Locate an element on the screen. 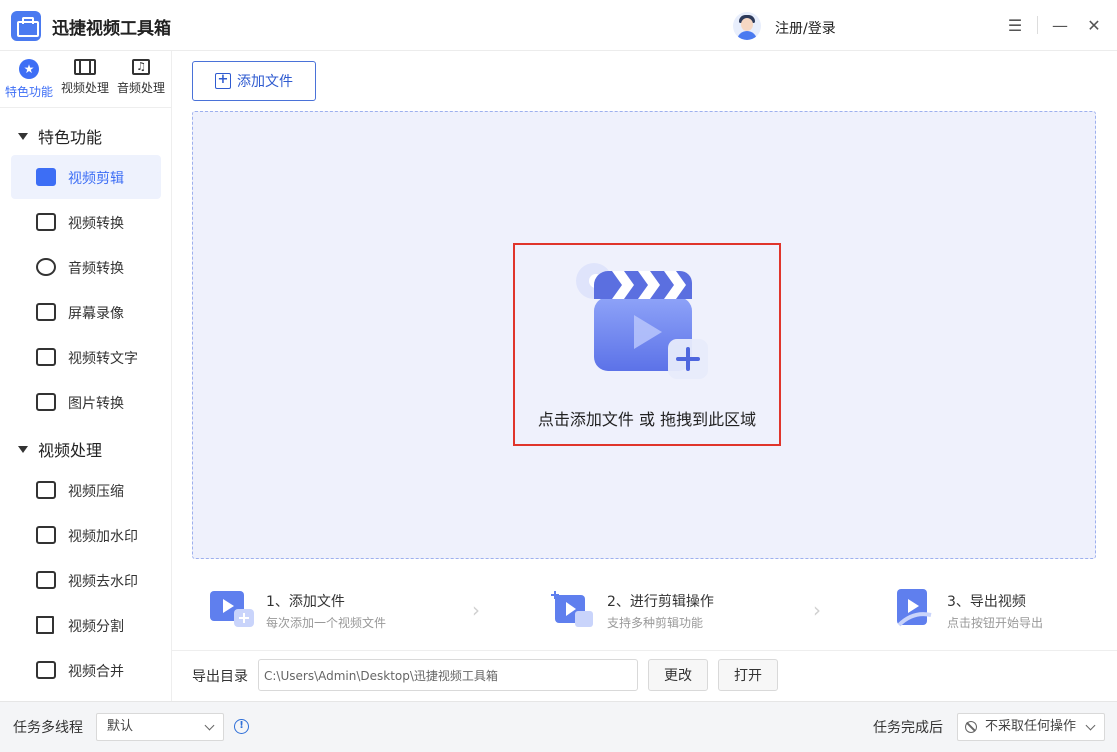 The height and width of the screenshot is (752, 1117). sidebar-item-label: 视频分割 is located at coordinates (96, 627).